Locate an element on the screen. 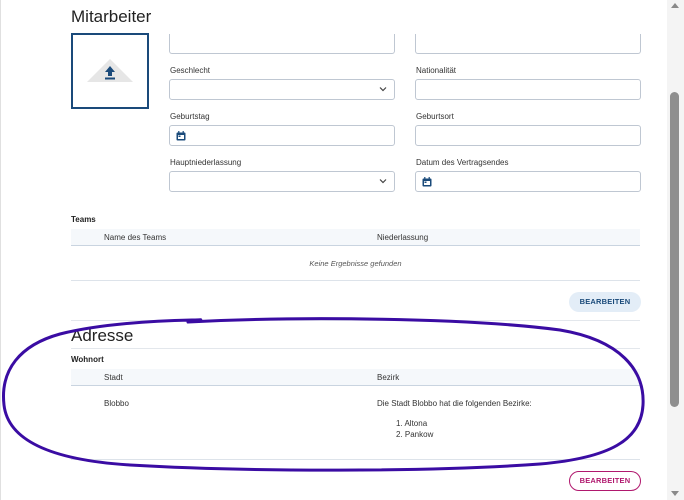 This screenshot has width=684, height=500. column-header-bezirk: Bezirk is located at coordinates (388, 377).